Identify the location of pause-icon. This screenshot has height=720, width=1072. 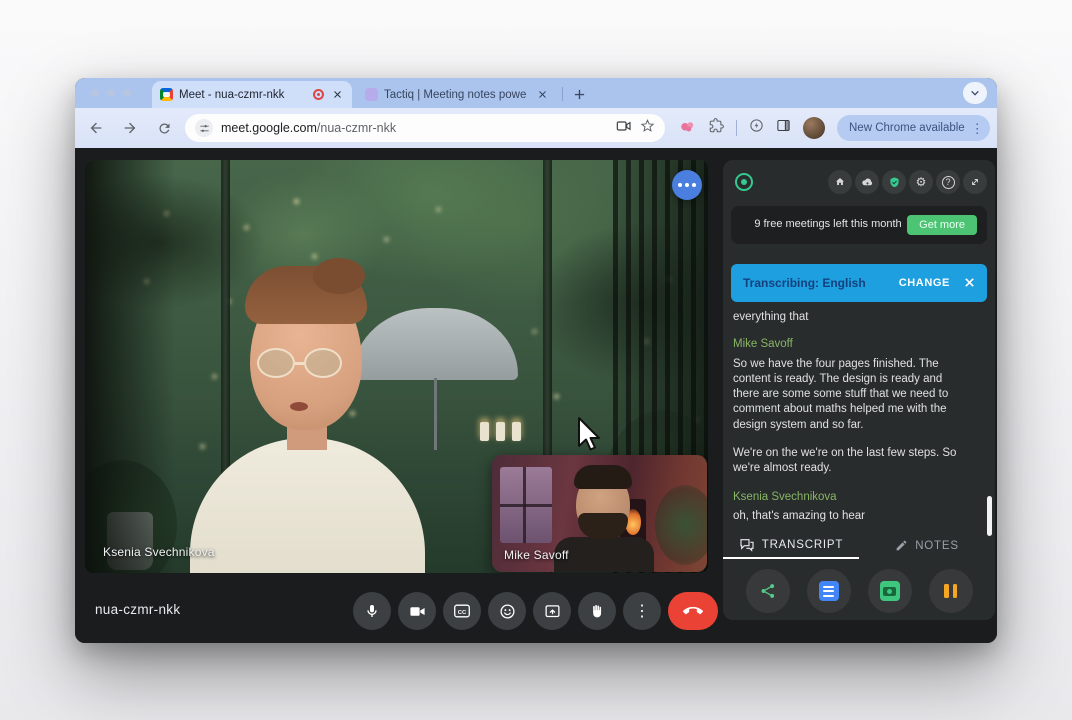
(950, 591).